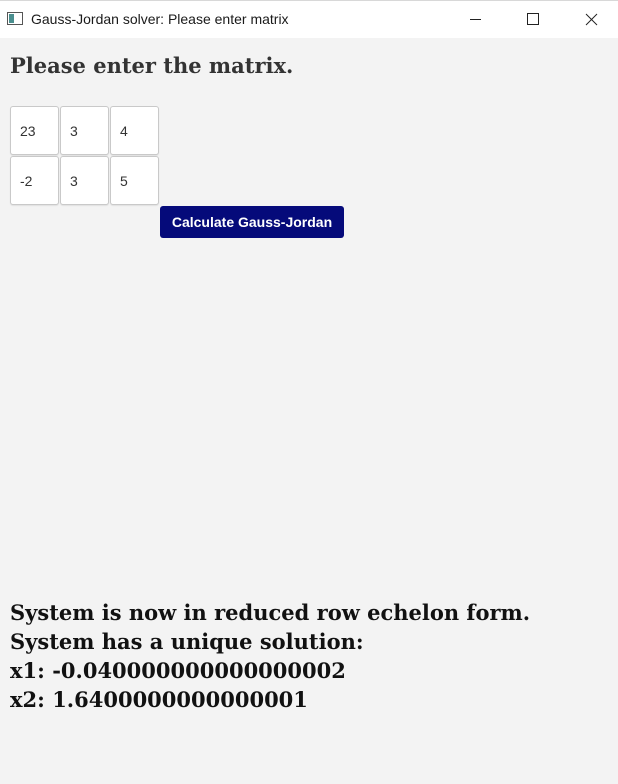 Image resolution: width=618 pixels, height=784 pixels. I want to click on window-icon, so click(15, 18).